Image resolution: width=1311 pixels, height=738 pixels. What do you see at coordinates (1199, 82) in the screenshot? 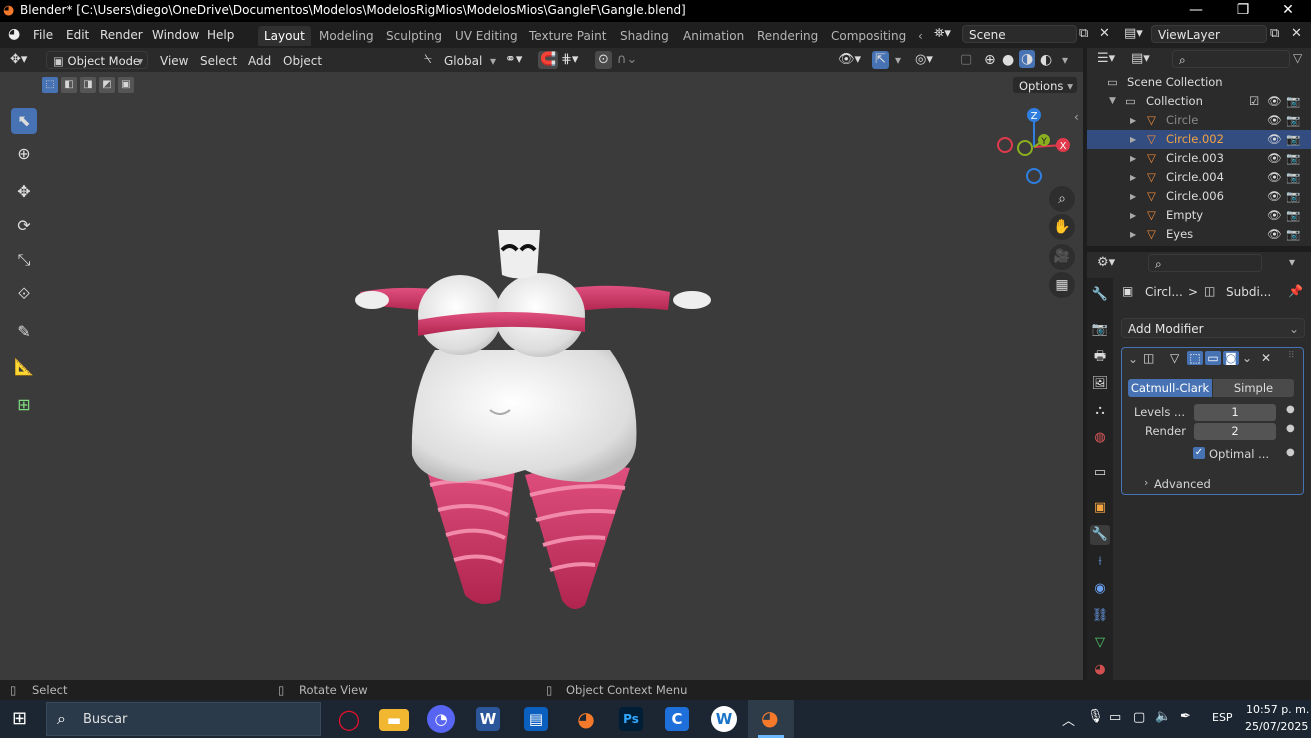
I see `outliner-scene-collection: ▭ Scene Collection` at bounding box center [1199, 82].